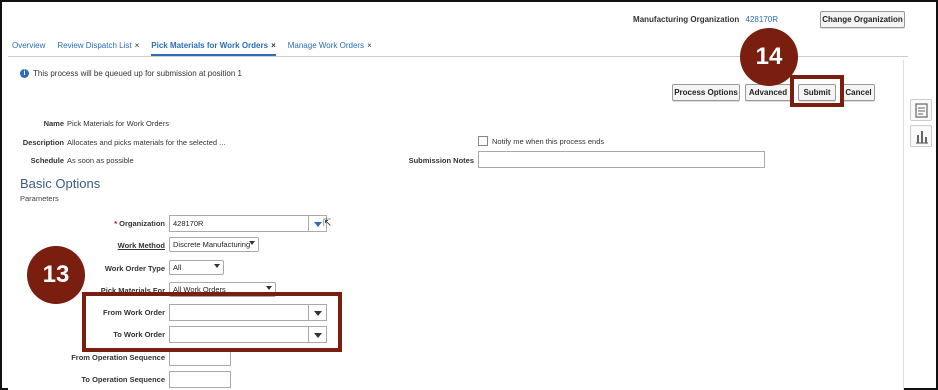 This screenshot has height=390, width=938. What do you see at coordinates (100, 160) in the screenshot?
I see `schedule-value: As soon as possible` at bounding box center [100, 160].